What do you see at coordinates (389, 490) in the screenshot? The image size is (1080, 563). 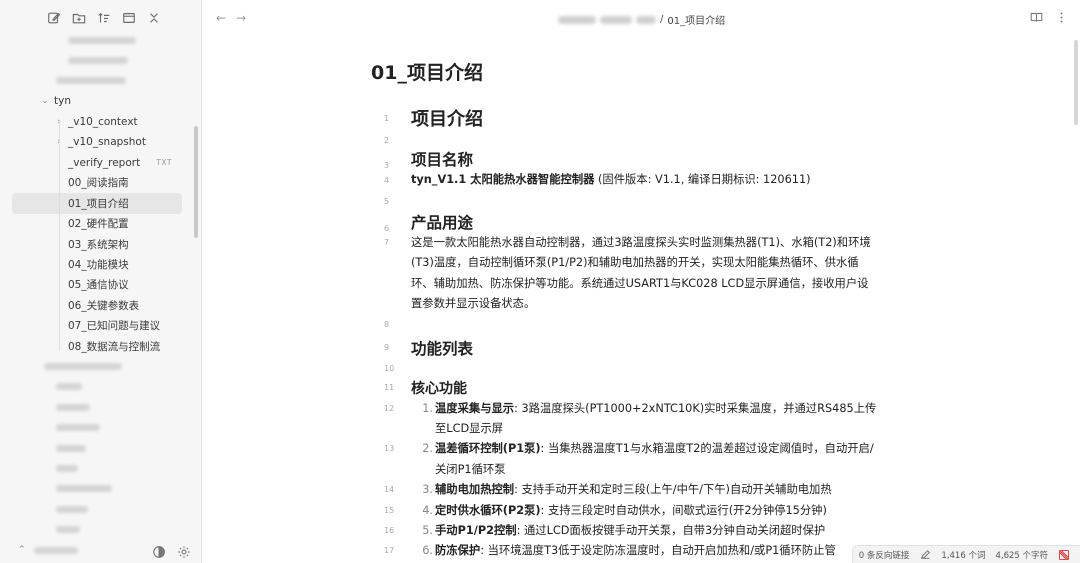 I see `line-number: 14` at bounding box center [389, 490].